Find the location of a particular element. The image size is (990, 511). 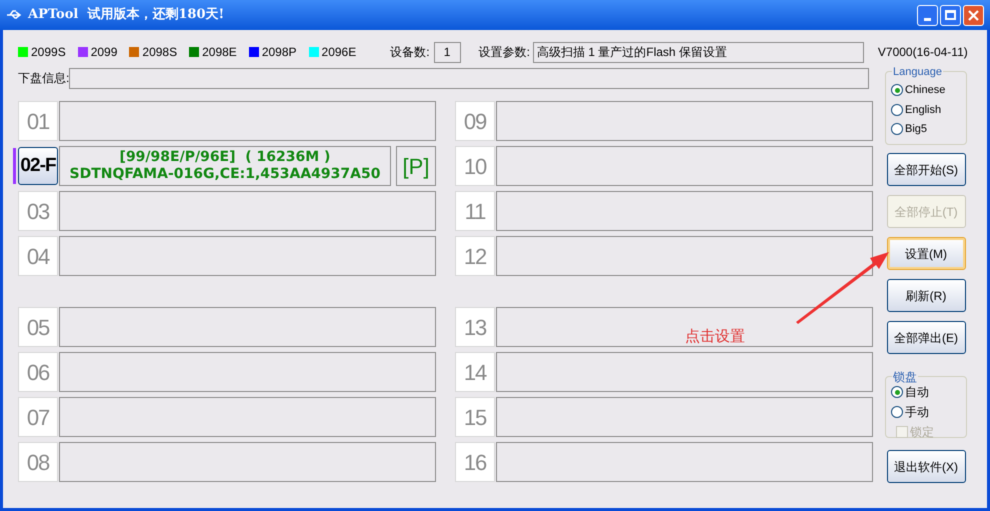

close-icon is located at coordinates (973, 15).